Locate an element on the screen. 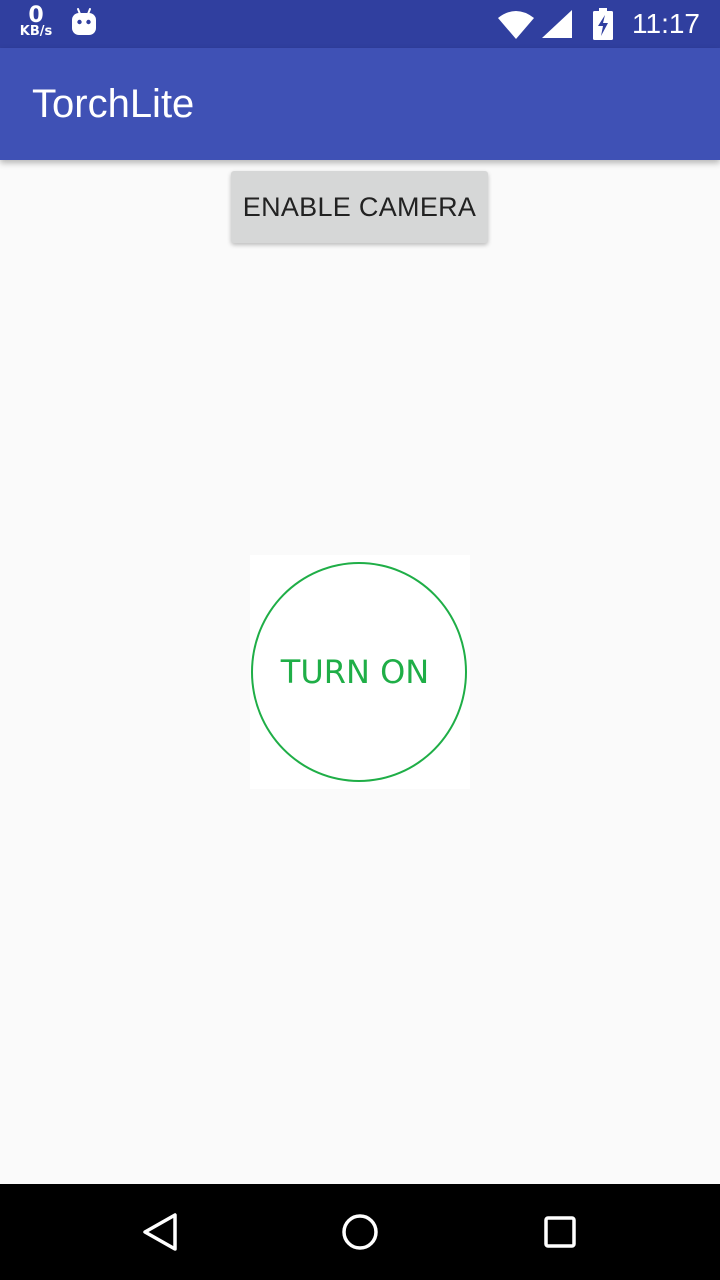 This screenshot has width=720, height=1280. home-icon is located at coordinates (360, 1232).